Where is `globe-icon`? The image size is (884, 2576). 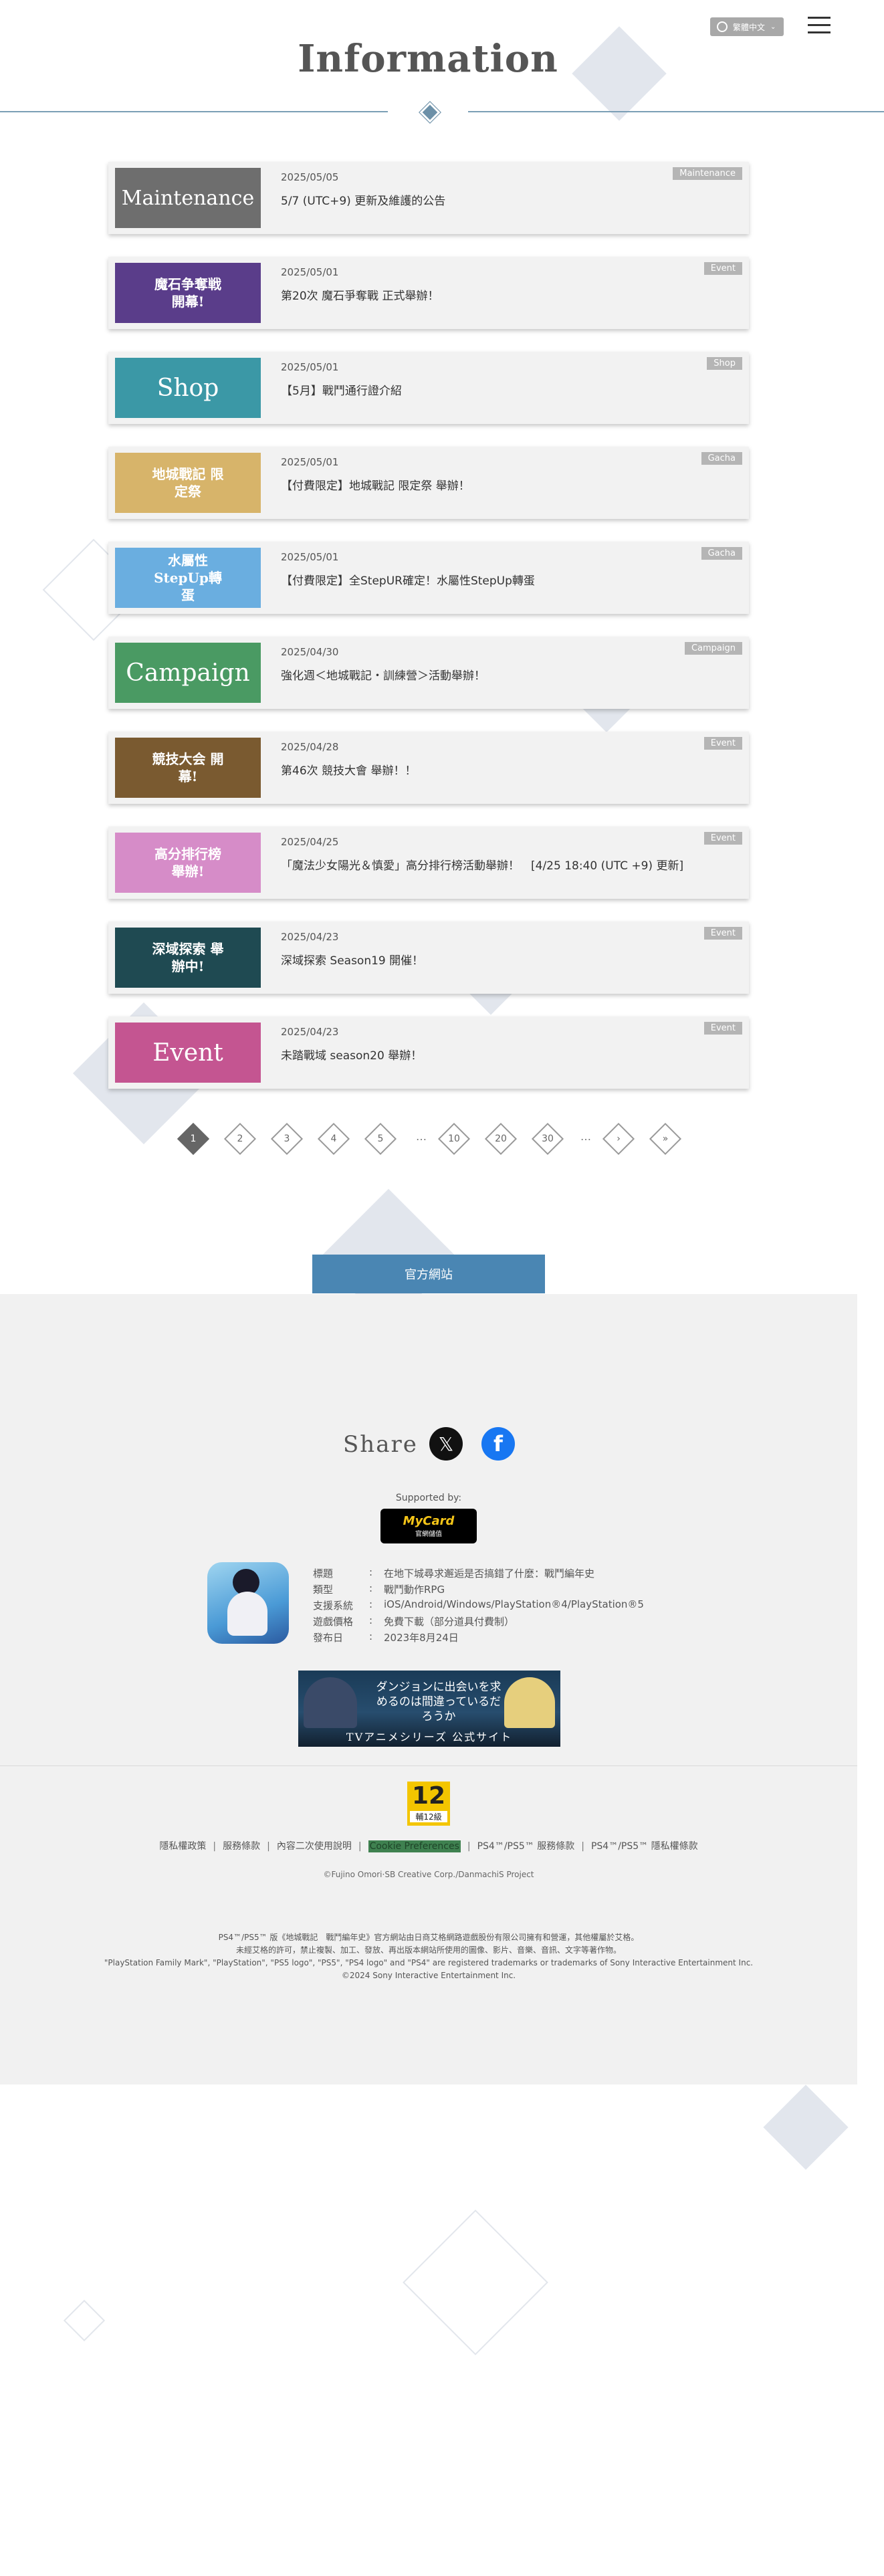
globe-icon is located at coordinates (722, 27).